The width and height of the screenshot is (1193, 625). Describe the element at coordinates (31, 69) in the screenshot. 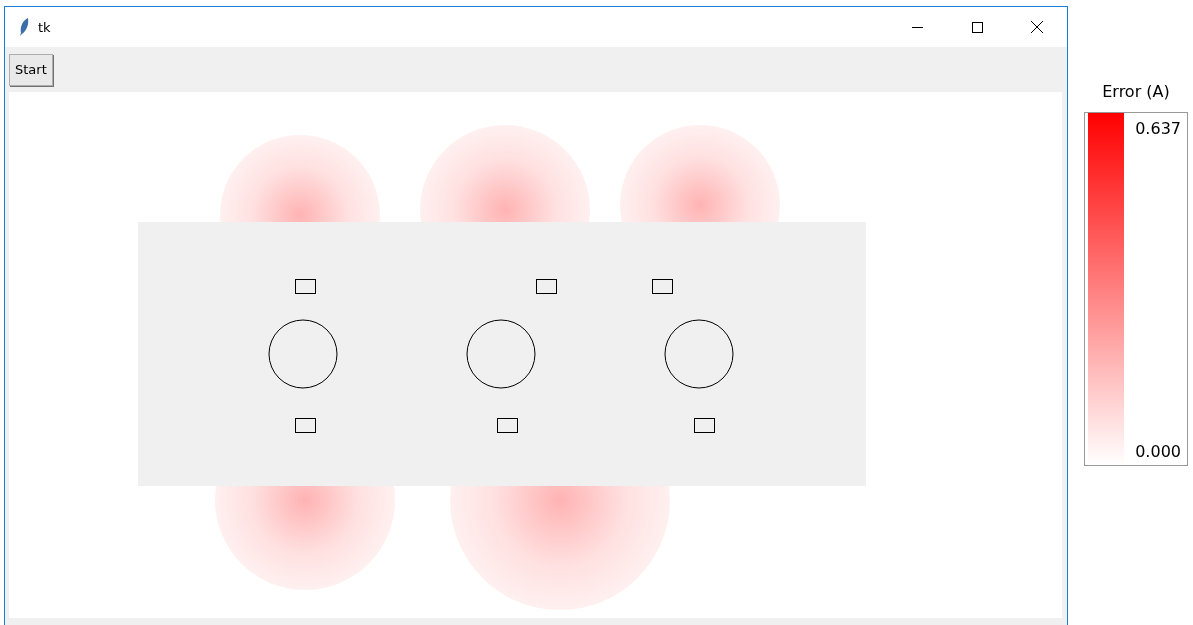

I see `start-button: Start` at that location.